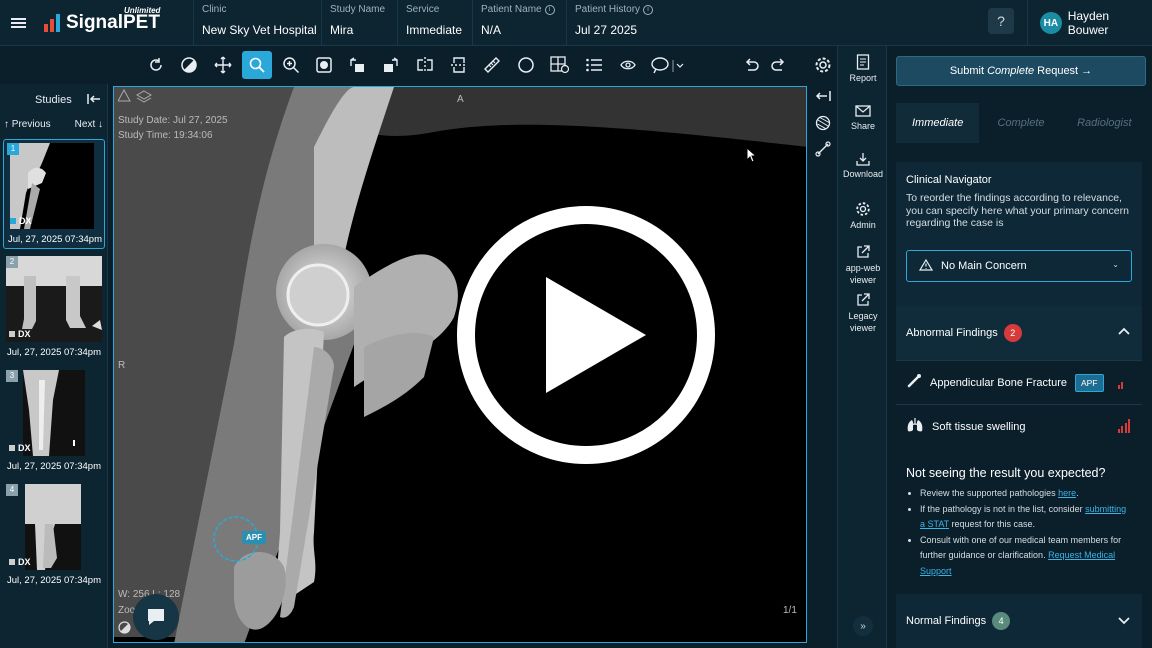 The height and width of the screenshot is (648, 1152). Describe the element at coordinates (979, 426) in the screenshot. I see `finding-label: Soft tissue swelling` at that location.